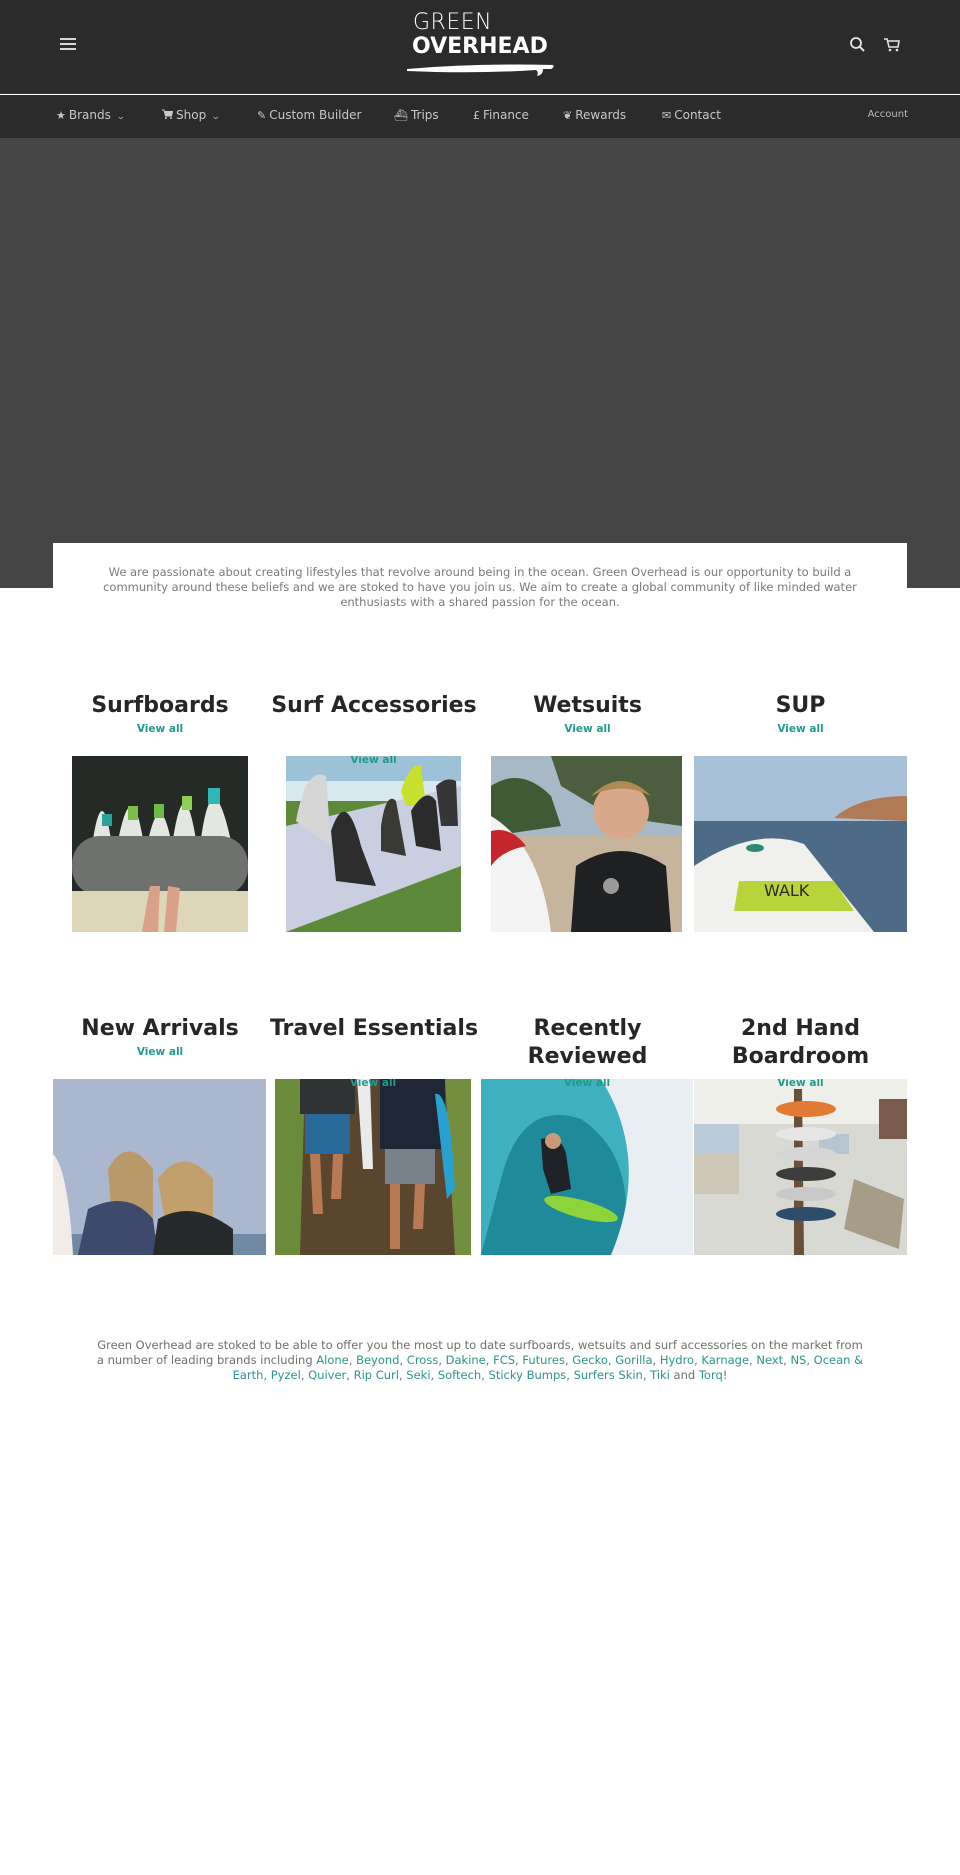 This screenshot has width=960, height=1875. What do you see at coordinates (61, 115) in the screenshot?
I see `star-icon: ★` at bounding box center [61, 115].